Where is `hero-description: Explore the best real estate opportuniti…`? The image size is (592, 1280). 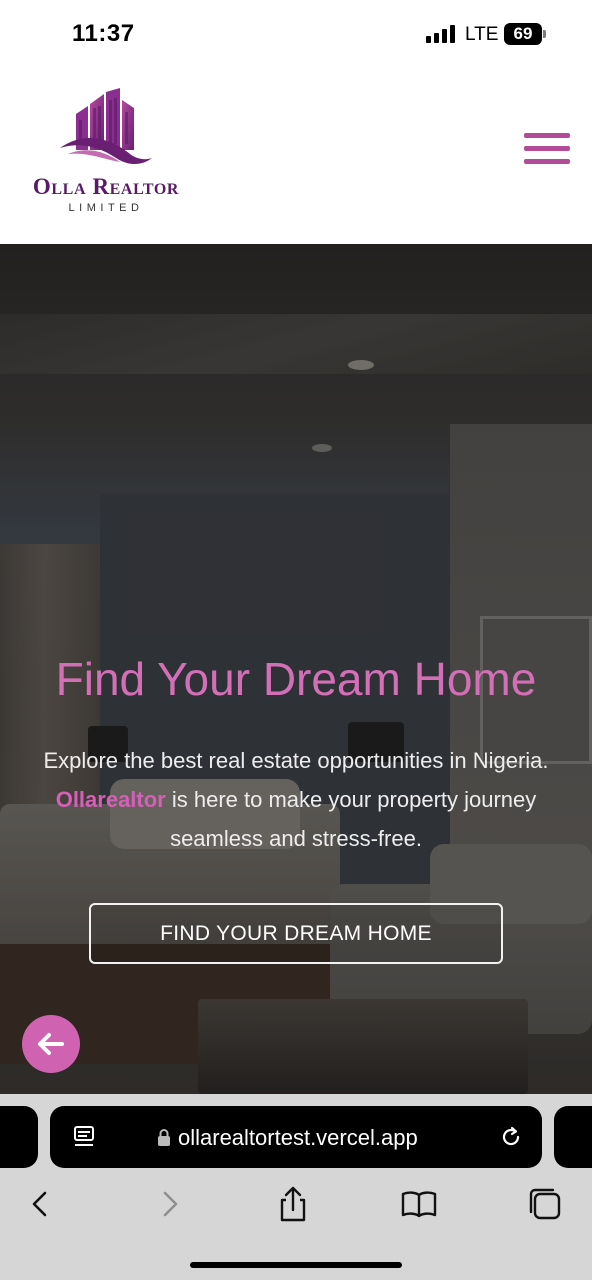
hero-description: Explore the best real estate opportuniti… is located at coordinates (296, 799).